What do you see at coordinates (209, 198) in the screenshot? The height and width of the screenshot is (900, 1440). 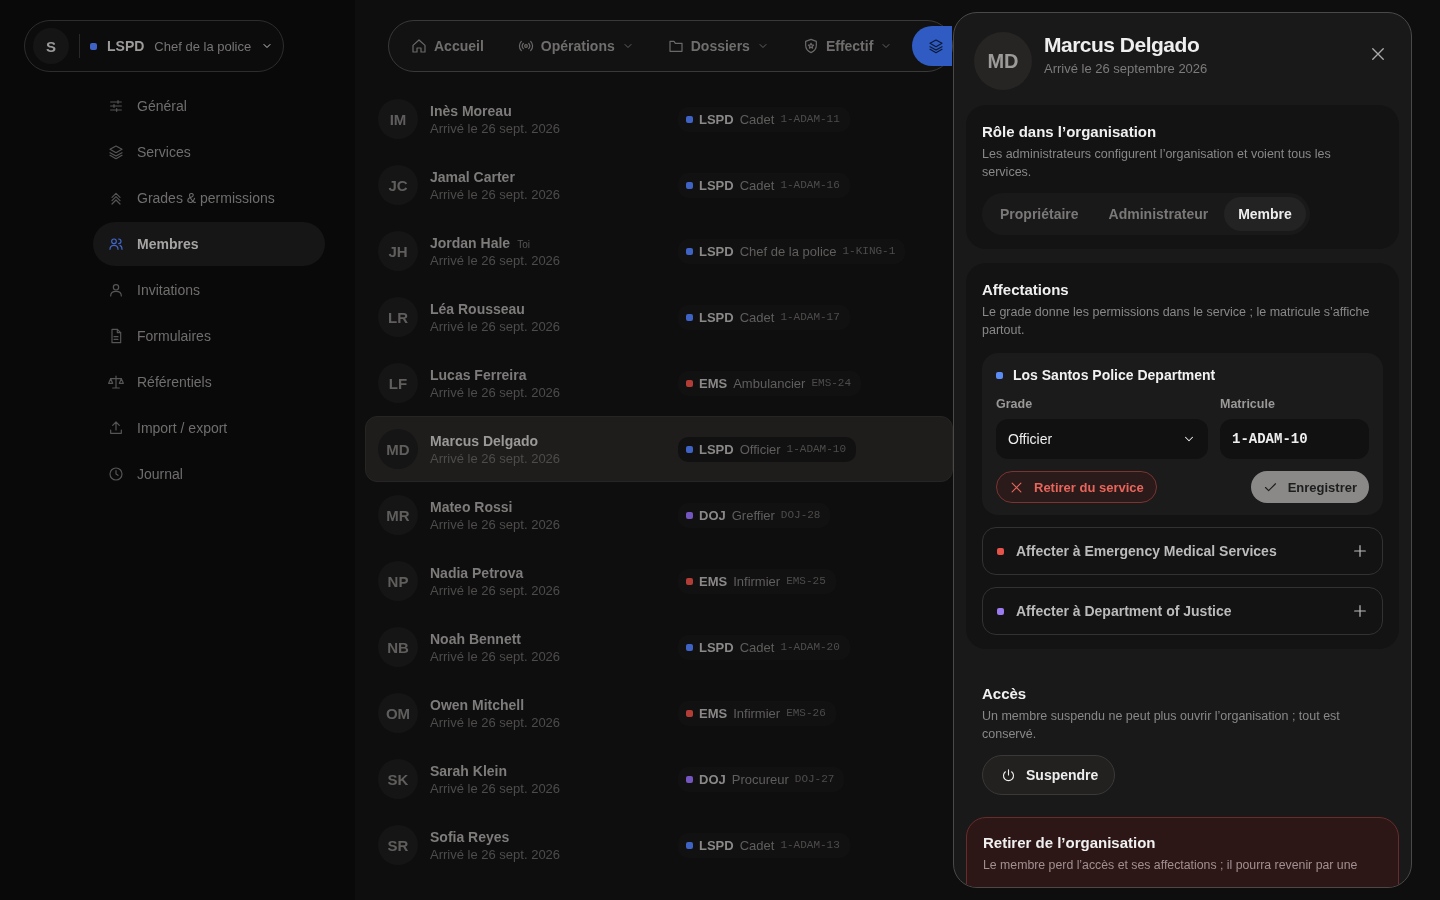 I see `sidebar-item: Grades & permissions` at bounding box center [209, 198].